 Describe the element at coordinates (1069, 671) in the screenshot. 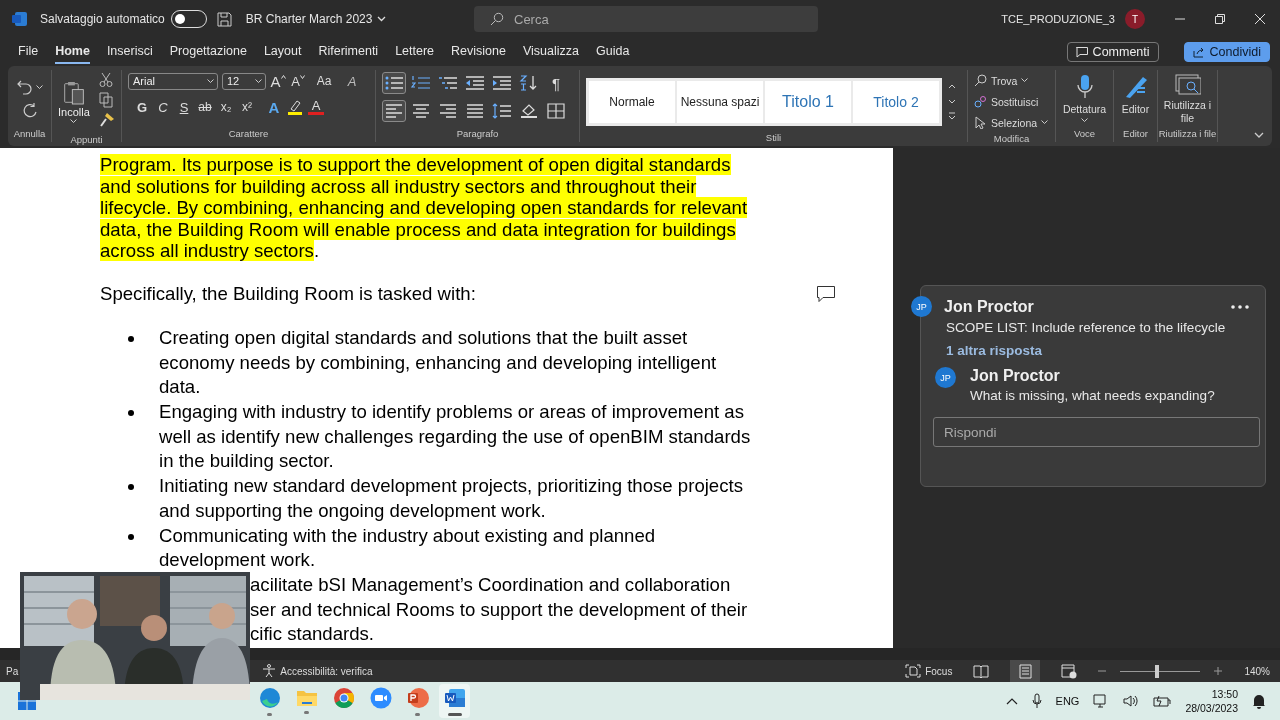

I see `web-page-icon` at that location.